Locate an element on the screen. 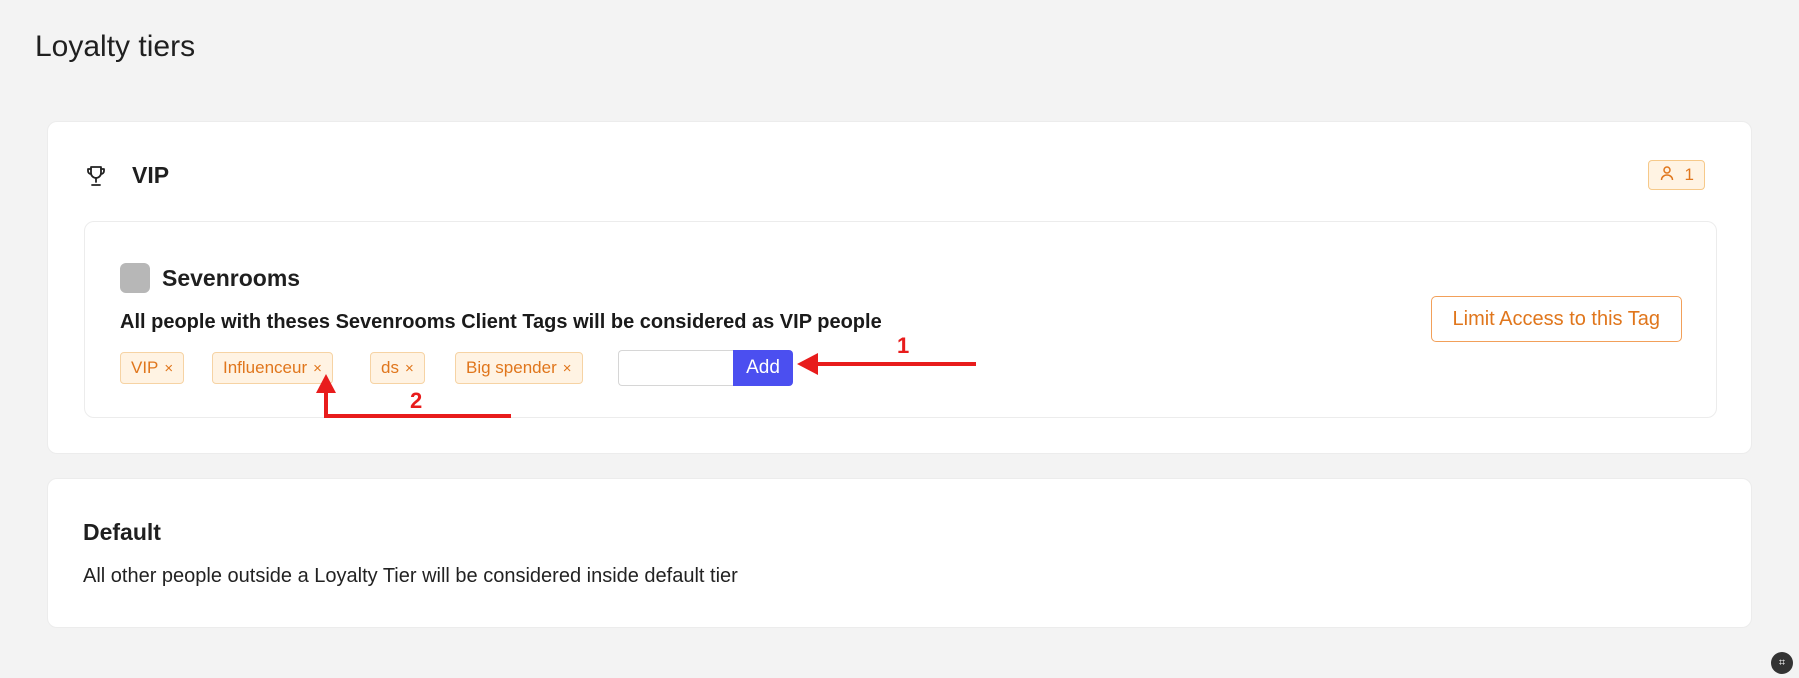 The width and height of the screenshot is (1799, 678). annotation-label-2: 2 is located at coordinates (416, 400).